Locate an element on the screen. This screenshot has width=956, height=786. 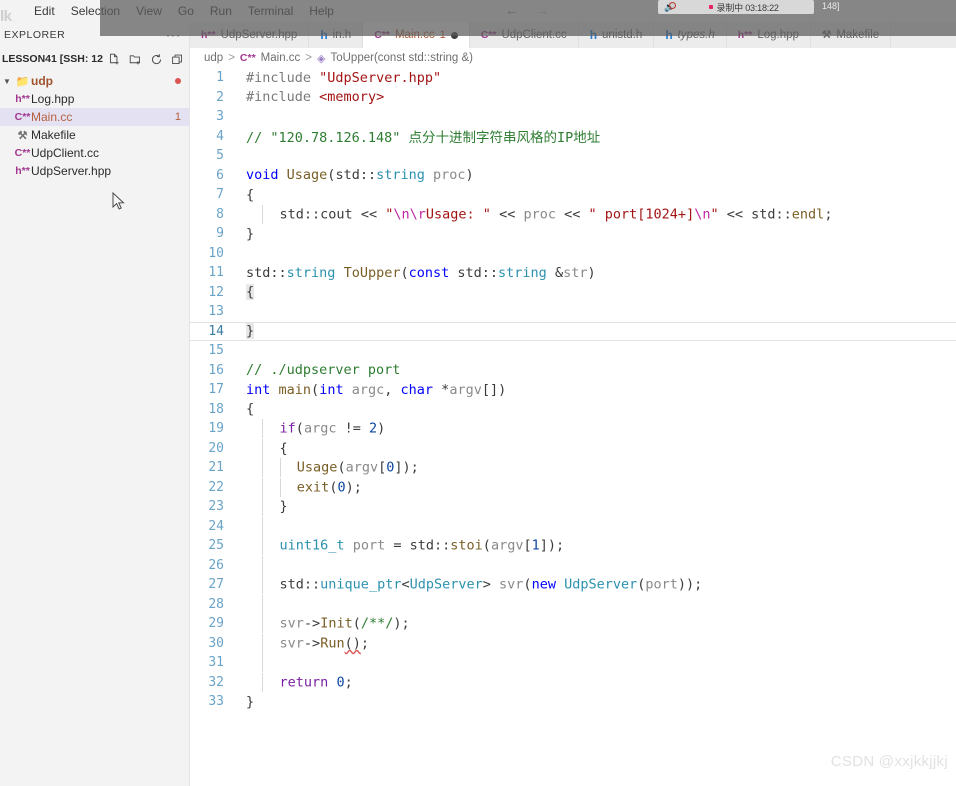
tab-main-cc: C** Main.cc 1 is located at coordinates (416, 35).